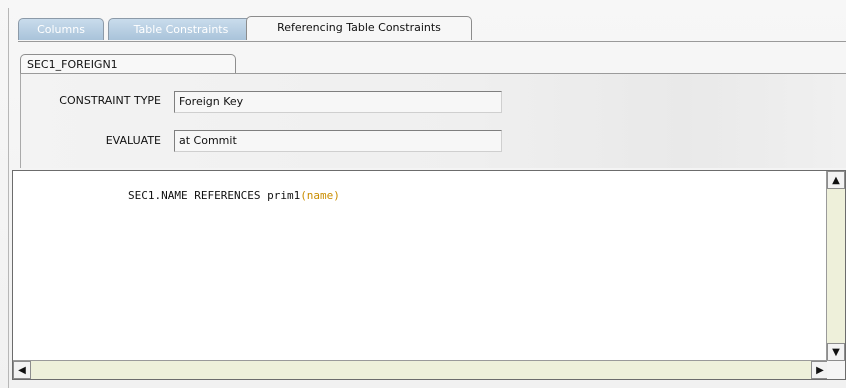  Describe the element at coordinates (338, 102) in the screenshot. I see `constraint-type-field: Foreign Key` at that location.